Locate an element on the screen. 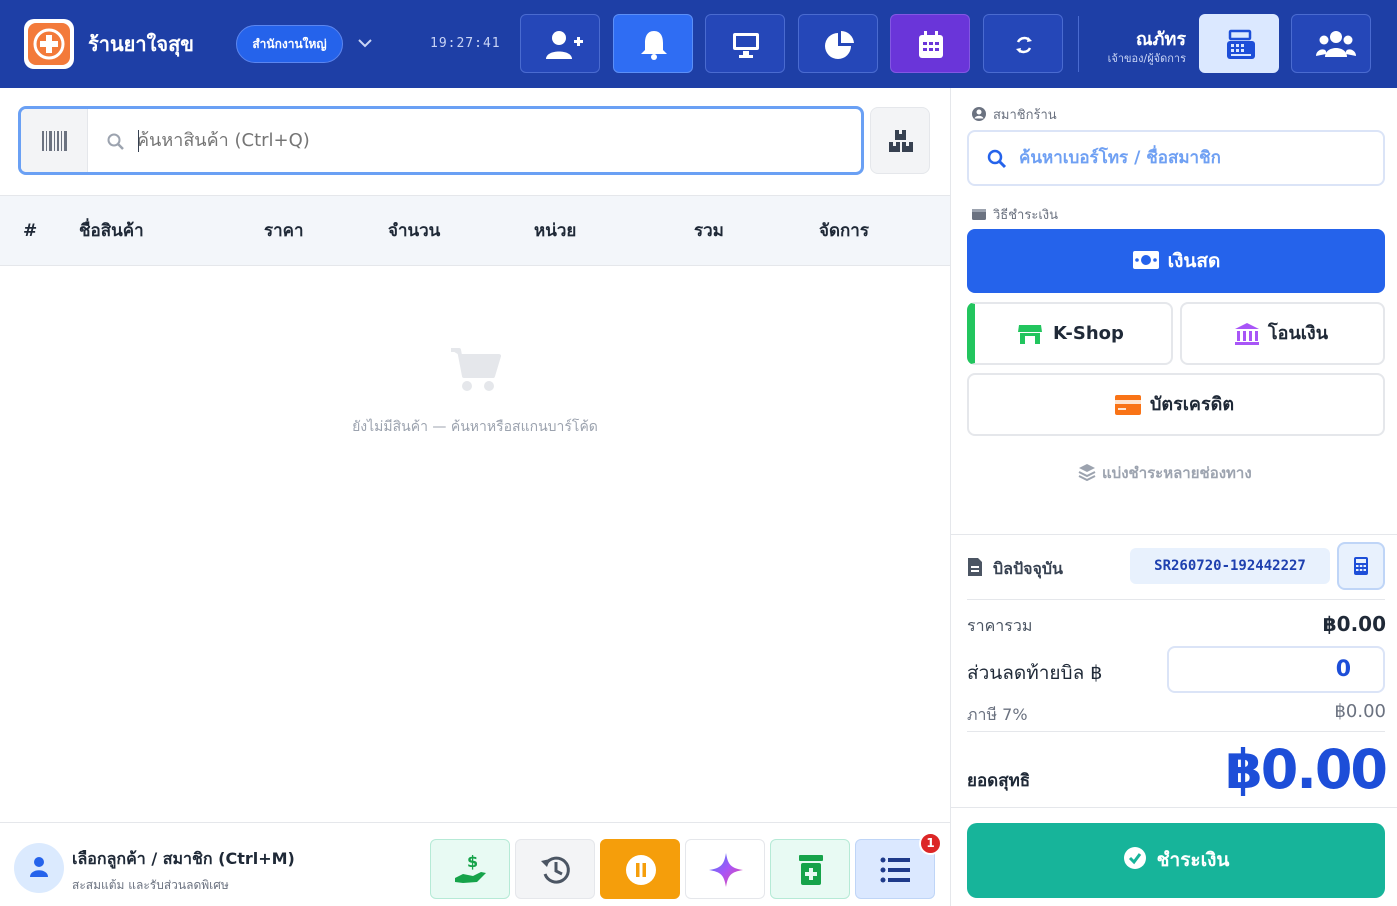  user-role: เจ้าของ/ผู้จัดการ is located at coordinates (1146, 58).